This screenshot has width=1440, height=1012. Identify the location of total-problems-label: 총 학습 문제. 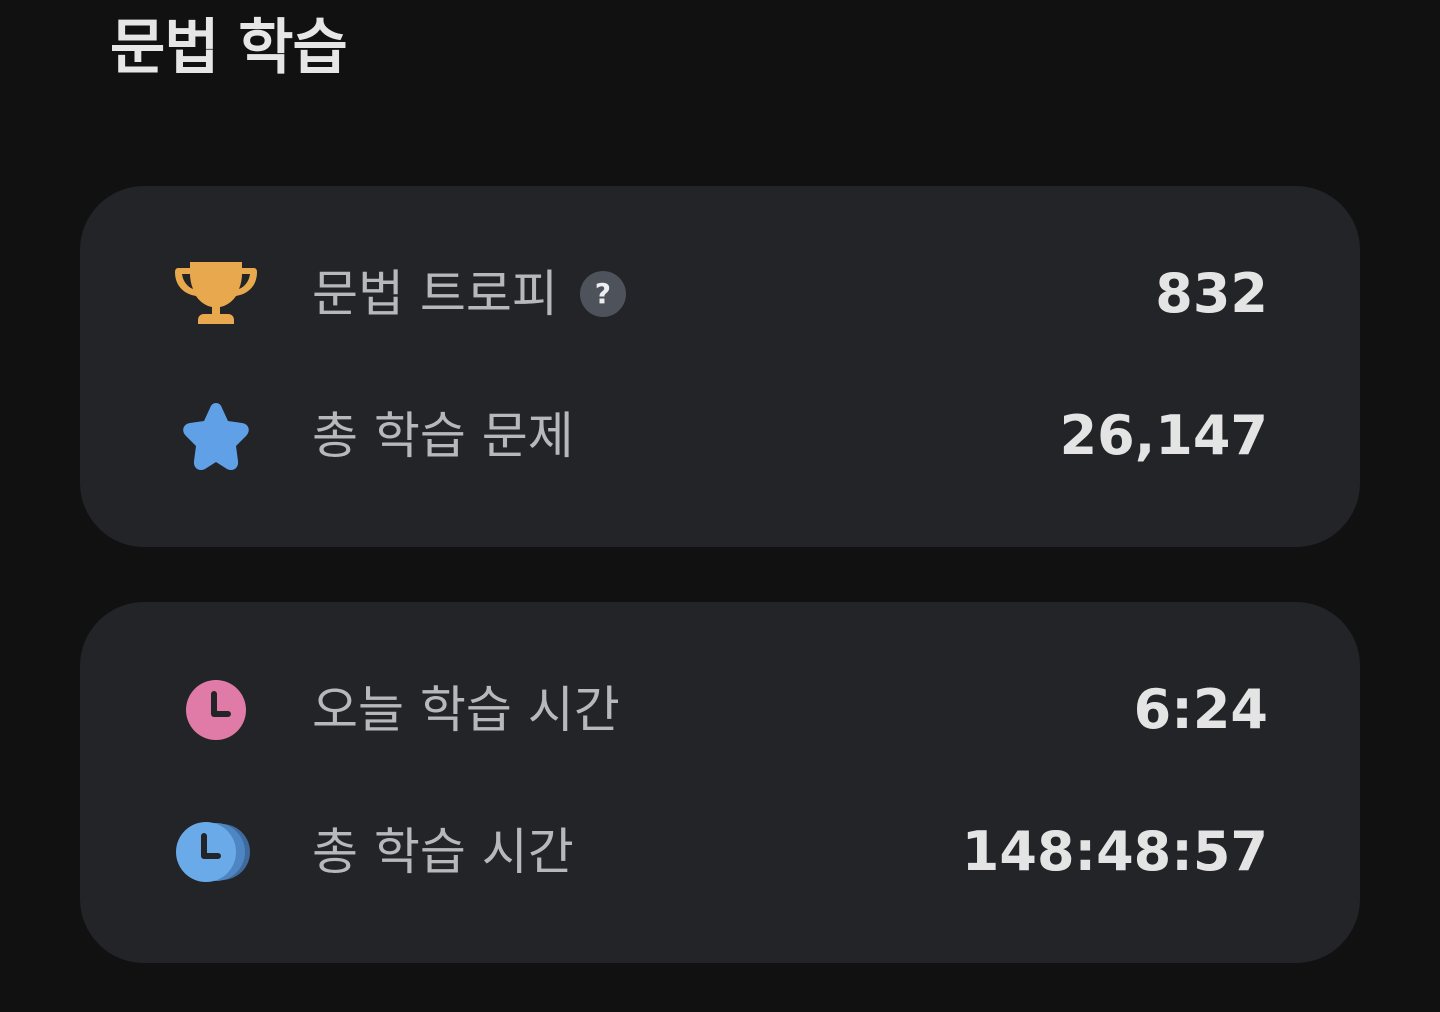
(443, 436).